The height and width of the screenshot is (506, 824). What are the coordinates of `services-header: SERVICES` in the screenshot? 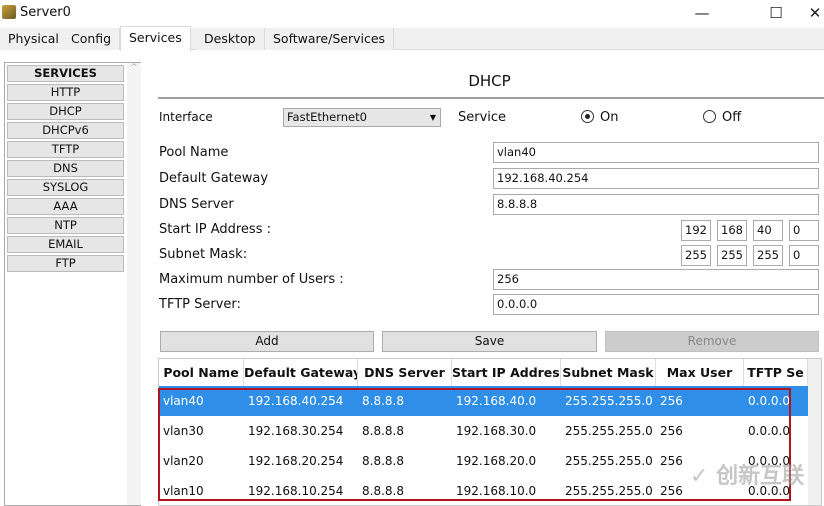 It's located at (65, 73).